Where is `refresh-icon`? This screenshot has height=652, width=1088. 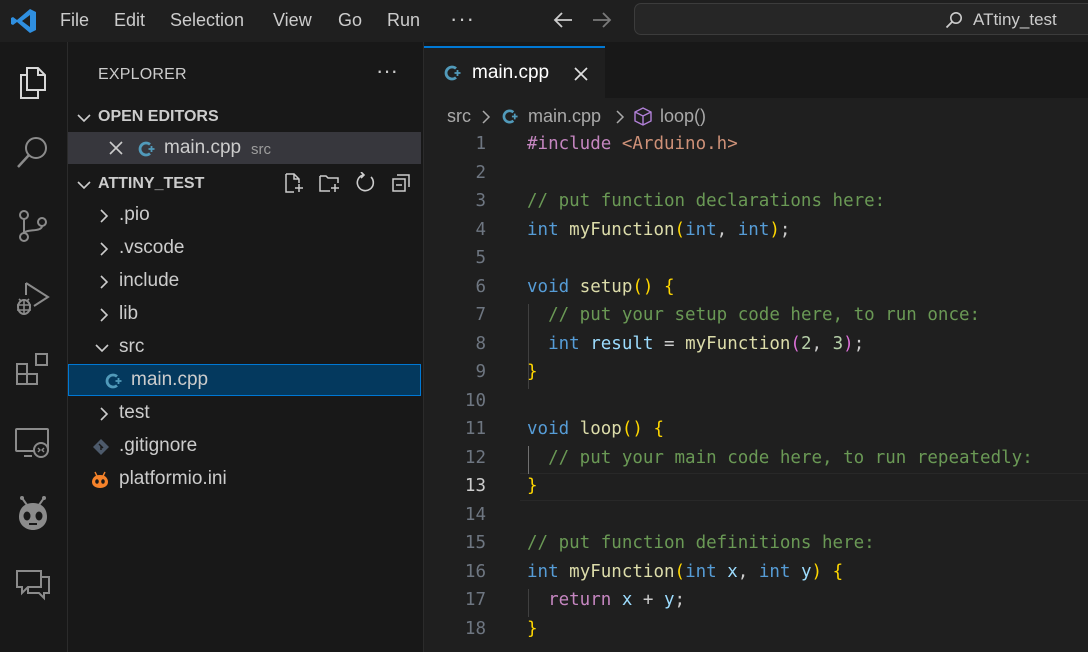
refresh-icon is located at coordinates (365, 183).